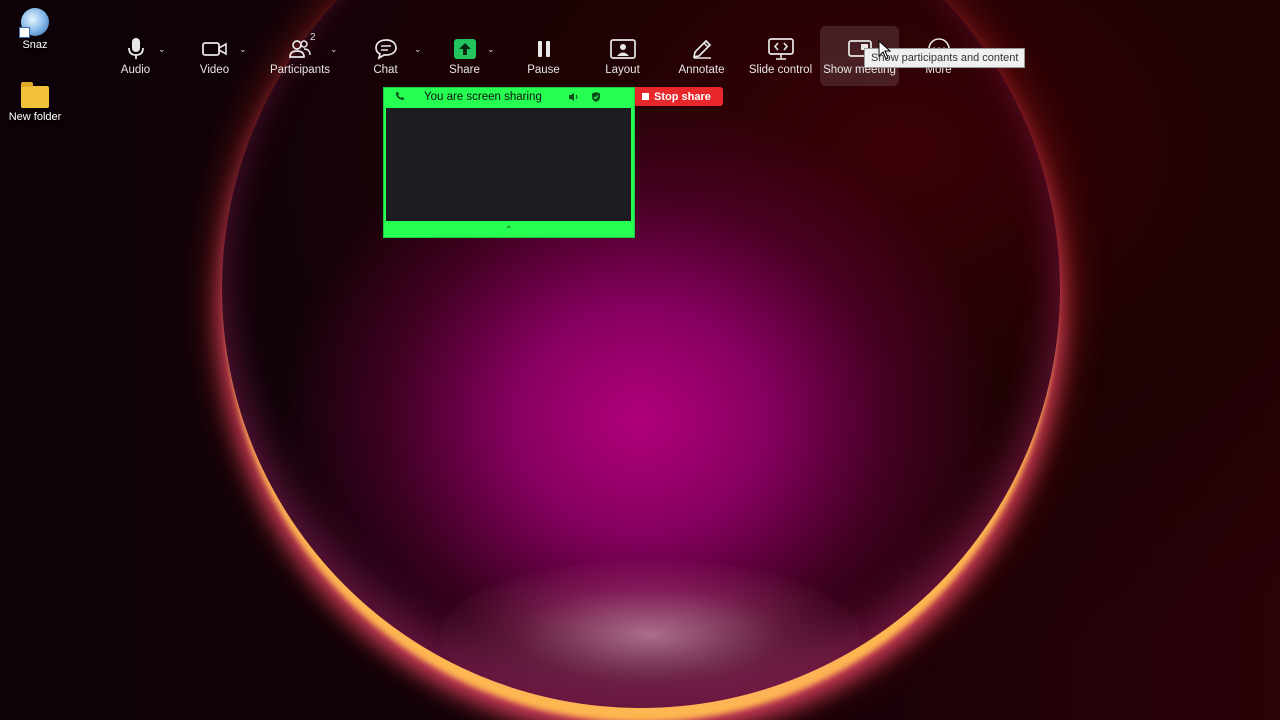  What do you see at coordinates (34, 23) in the screenshot?
I see `snaz-app-icon` at bounding box center [34, 23].